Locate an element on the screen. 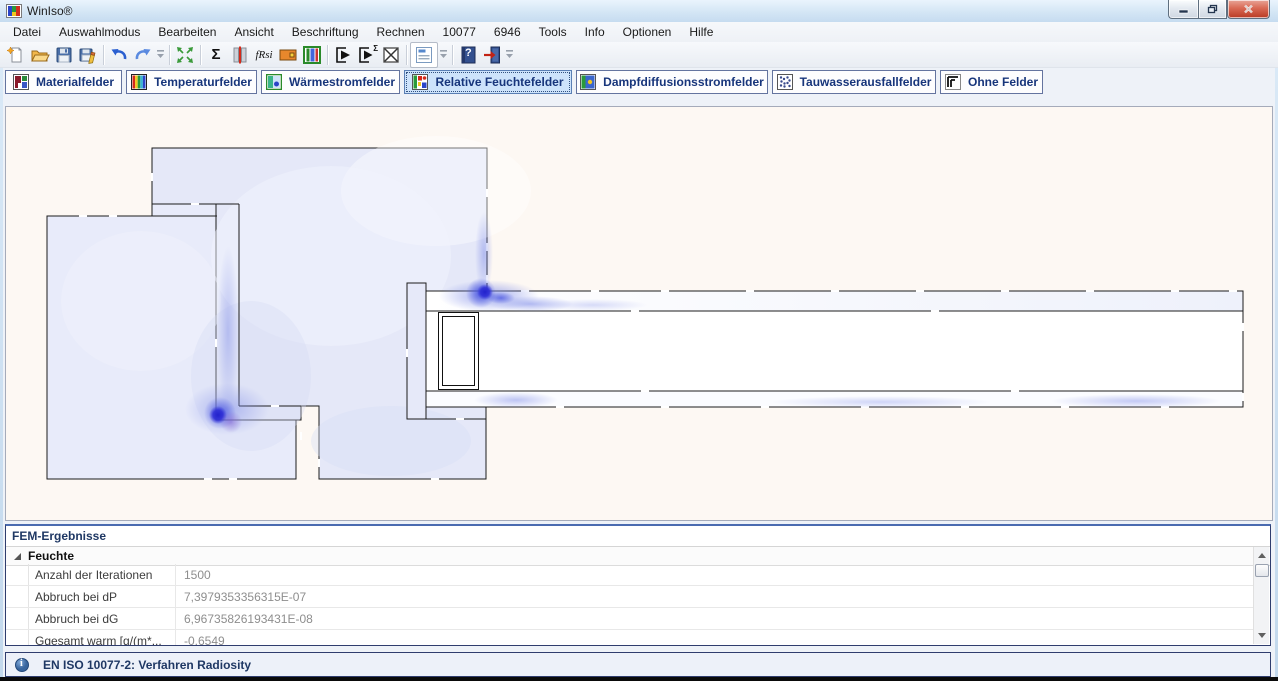 This screenshot has height=681, width=1278. tab-waermestromfelder: Wärmestromfelder is located at coordinates (330, 82).